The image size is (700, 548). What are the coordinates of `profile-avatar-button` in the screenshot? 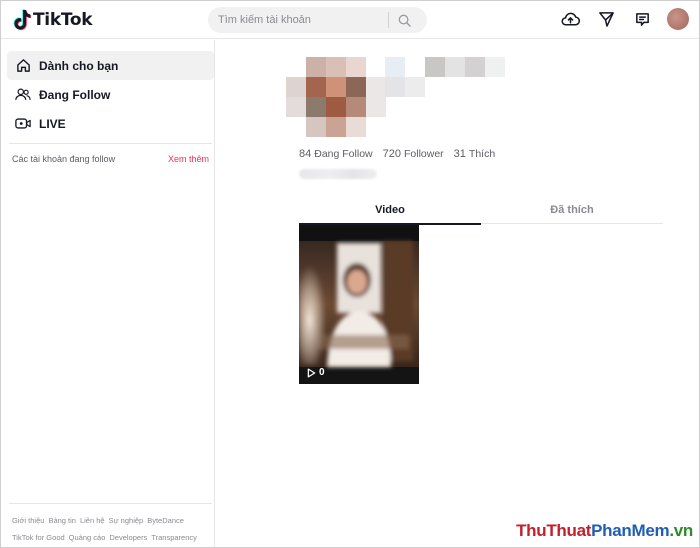 It's located at (678, 19).